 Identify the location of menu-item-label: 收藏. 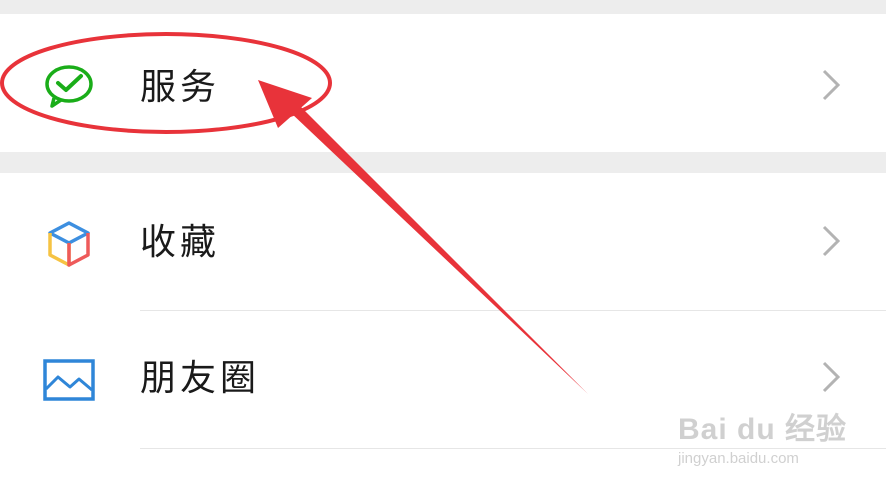
(180, 242).